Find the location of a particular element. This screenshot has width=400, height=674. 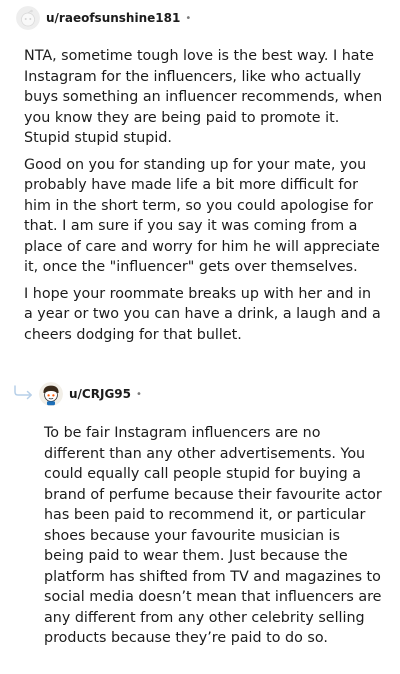

comment-header: u/raeofsunshine181 • is located at coordinates (103, 18).